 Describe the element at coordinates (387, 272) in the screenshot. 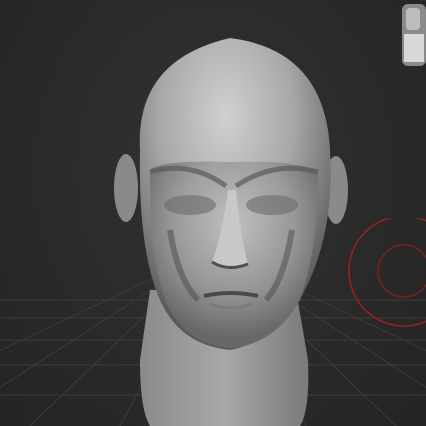

I see `brush-radius-circle-icon` at that location.